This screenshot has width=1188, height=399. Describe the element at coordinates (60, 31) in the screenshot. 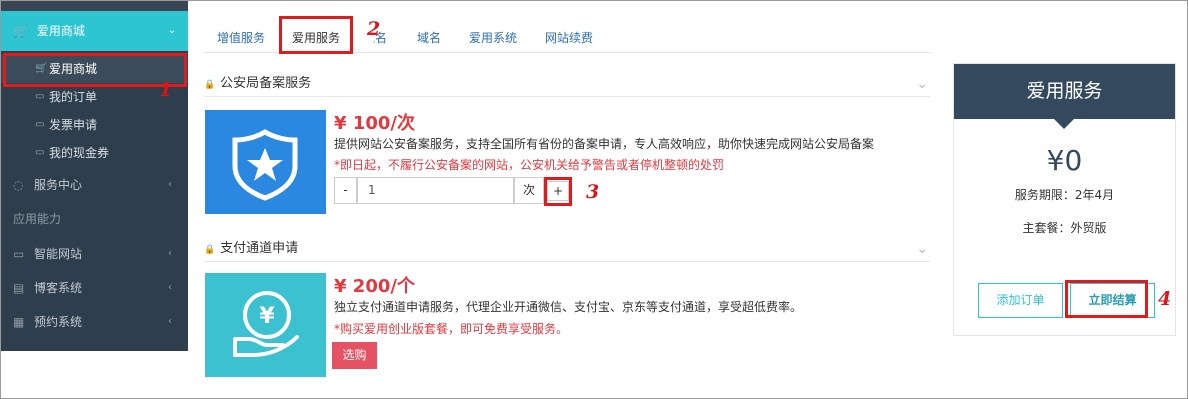

I see `sidebar-header-label: 爱用商城` at that location.